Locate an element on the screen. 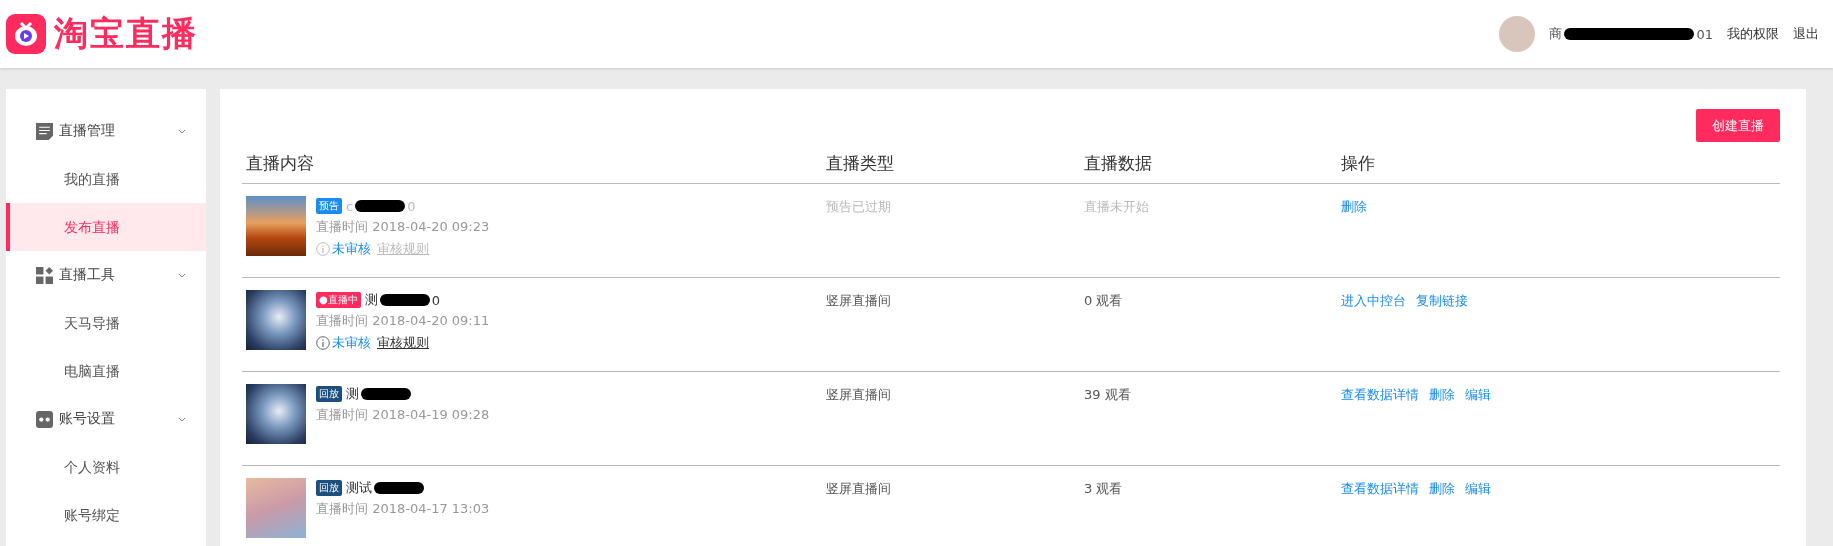 The width and height of the screenshot is (1833, 546). live-title: 测 is located at coordinates (379, 394).